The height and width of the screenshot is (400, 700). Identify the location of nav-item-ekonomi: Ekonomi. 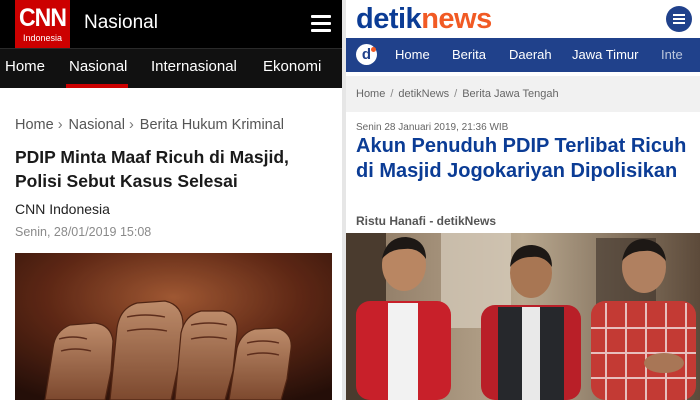
(292, 67).